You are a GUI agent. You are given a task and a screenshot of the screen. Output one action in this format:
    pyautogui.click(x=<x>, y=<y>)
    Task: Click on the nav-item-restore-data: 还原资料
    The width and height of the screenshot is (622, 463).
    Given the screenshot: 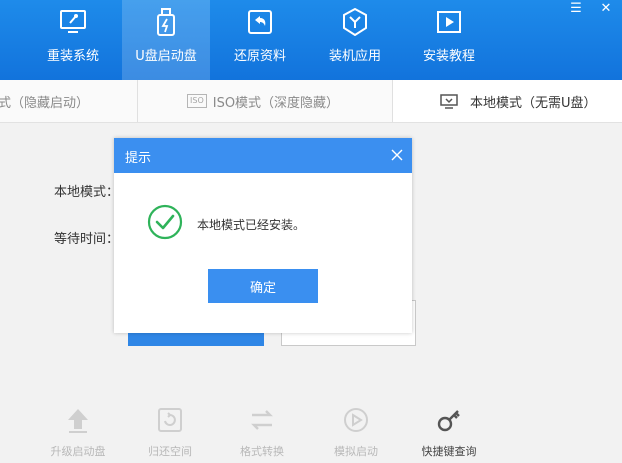 What is the action you would take?
    pyautogui.click(x=260, y=40)
    